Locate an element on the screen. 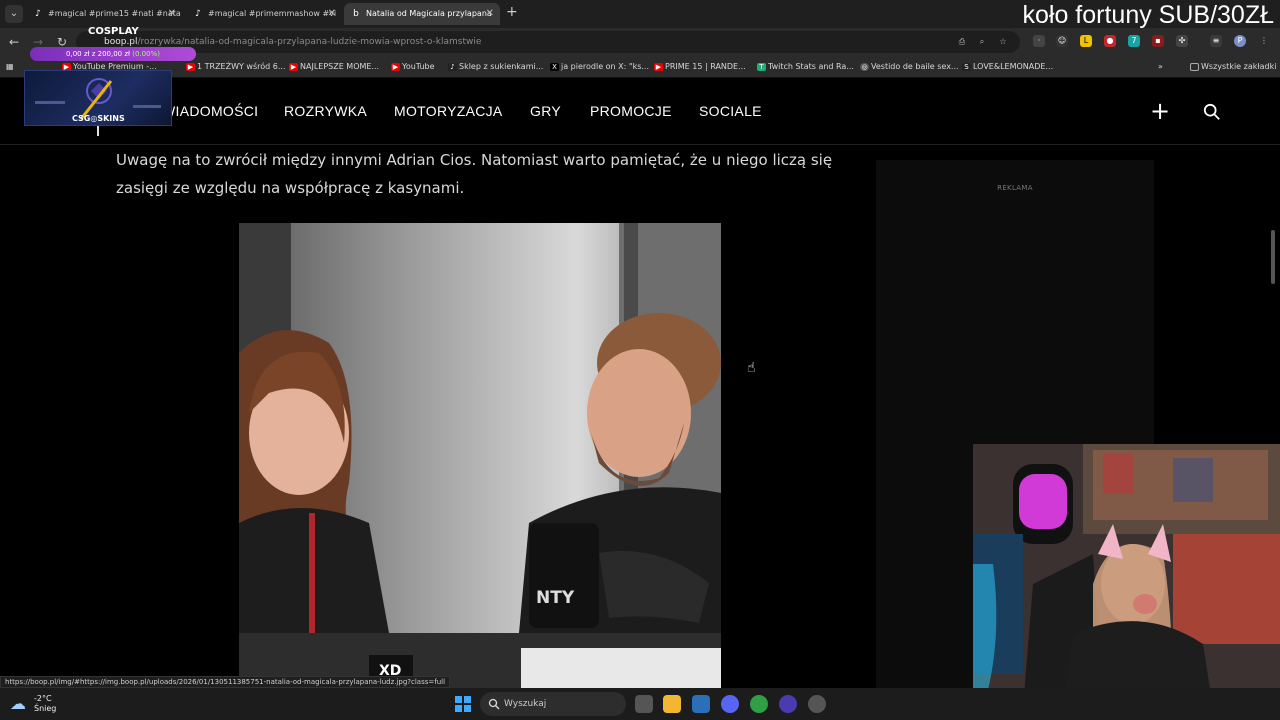 This screenshot has height=720, width=1280. x-icon: X is located at coordinates (554, 67).